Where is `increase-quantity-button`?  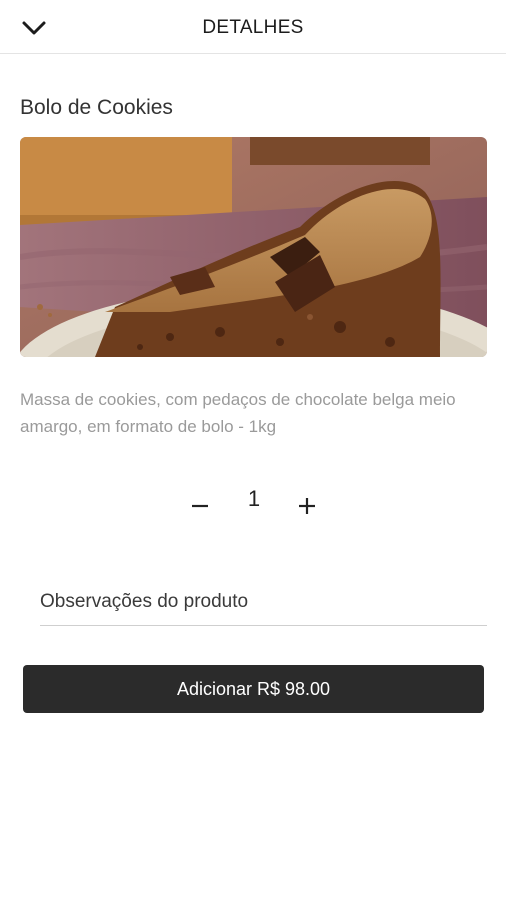 increase-quantity-button is located at coordinates (307, 506).